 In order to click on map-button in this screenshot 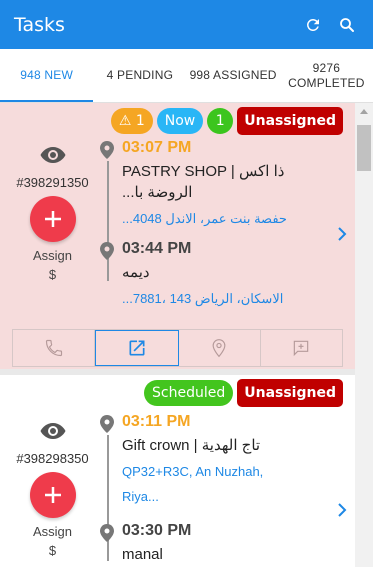, I will do `click(220, 348)`.